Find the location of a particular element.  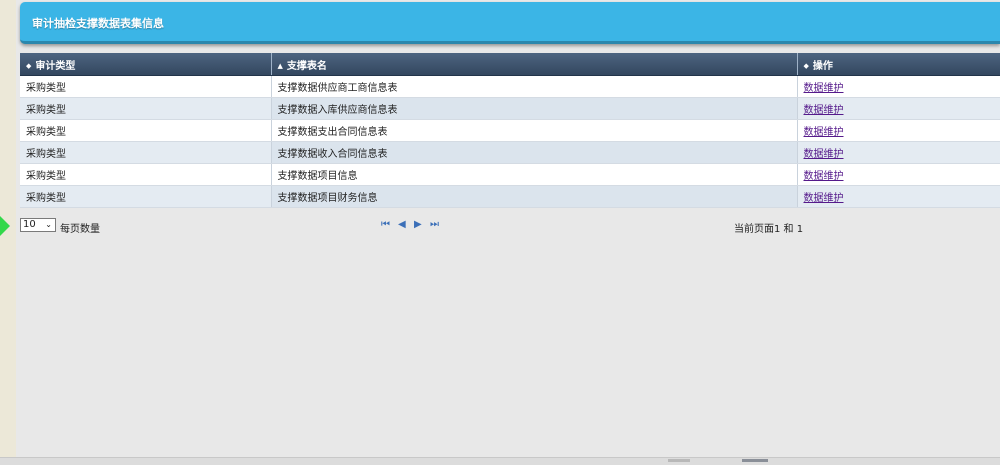

column-header-label: 审计类型 is located at coordinates (55, 66).